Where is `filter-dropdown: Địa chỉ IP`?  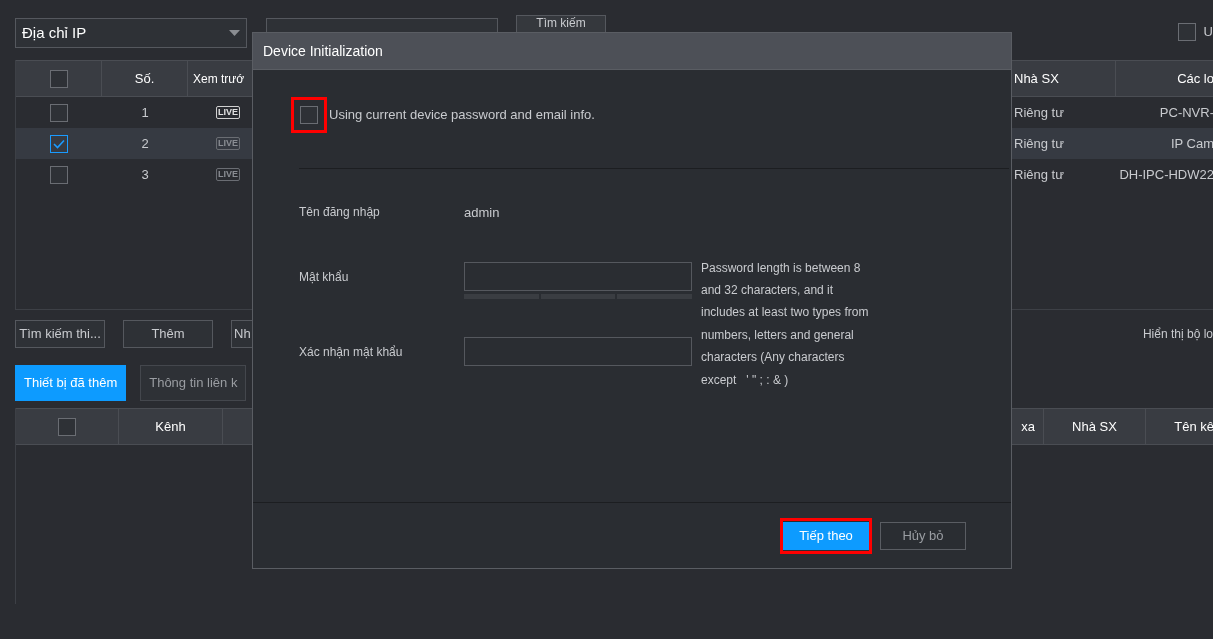
filter-dropdown: Địa chỉ IP is located at coordinates (131, 33).